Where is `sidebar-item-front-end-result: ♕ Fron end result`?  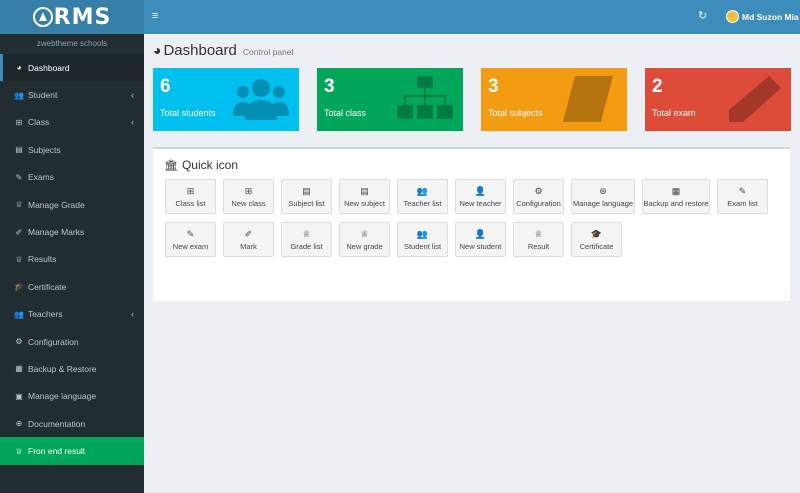 sidebar-item-front-end-result: ♕ Fron end result is located at coordinates (72, 451).